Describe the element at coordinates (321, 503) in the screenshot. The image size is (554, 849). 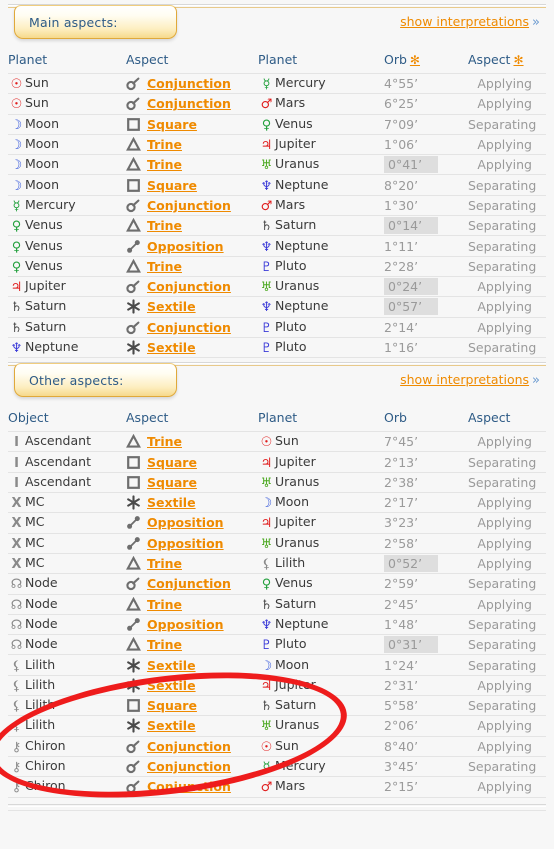
I see `cell-planet: ☽ Moon` at that location.